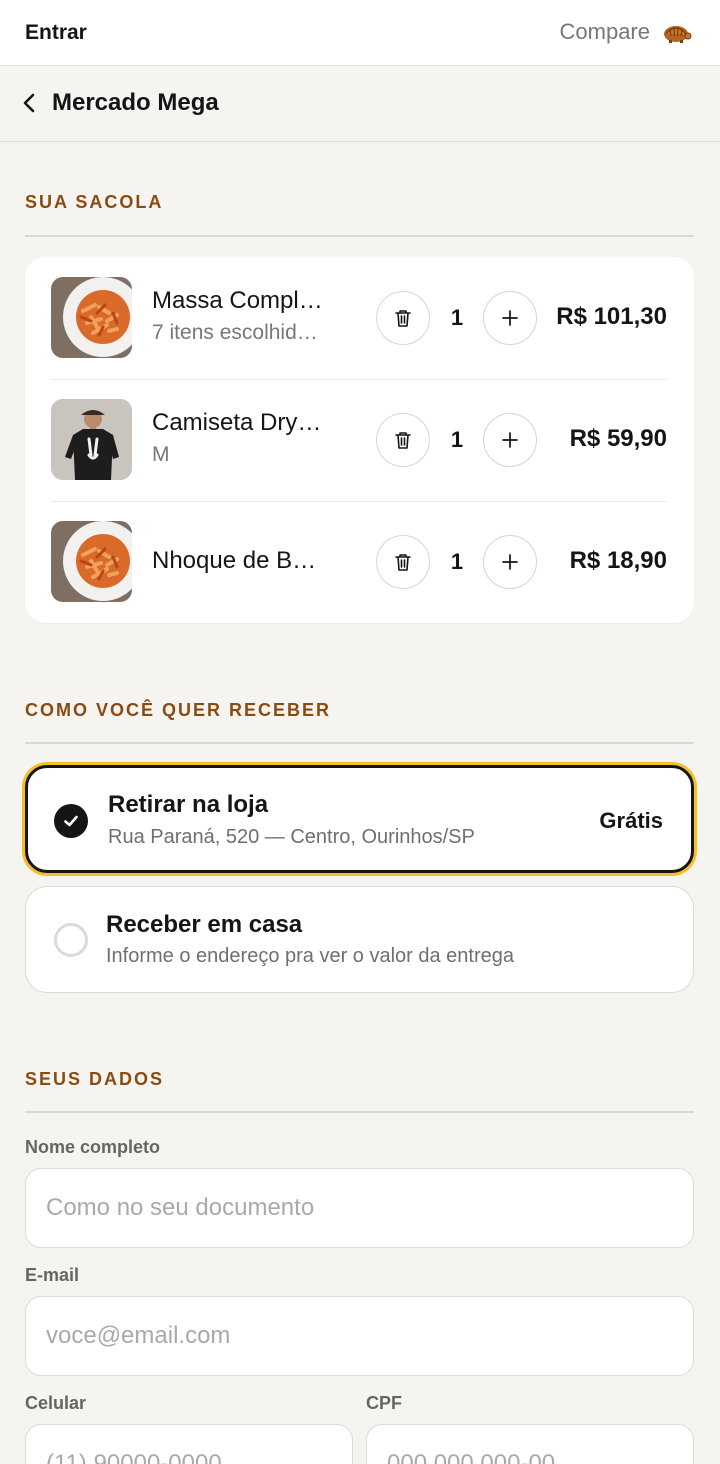  I want to click on compare-label: Compare, so click(604, 31).